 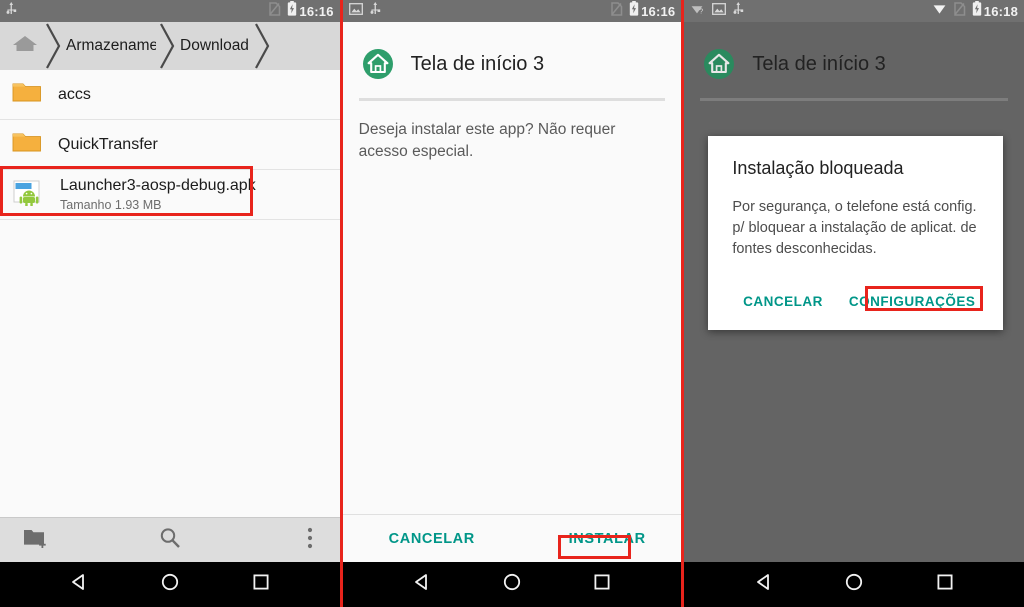 What do you see at coordinates (477, 63) in the screenshot?
I see `installer-app-title: Tela de início 3` at bounding box center [477, 63].